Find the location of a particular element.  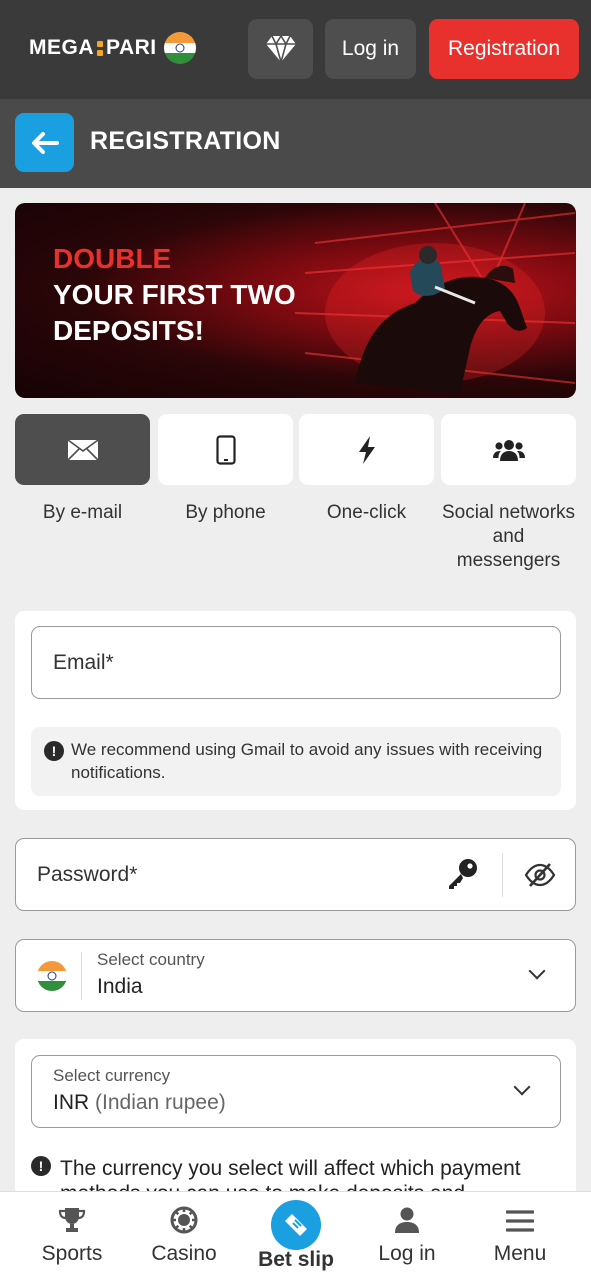

nav-betslip-label: Bet slip is located at coordinates (296, 1259).